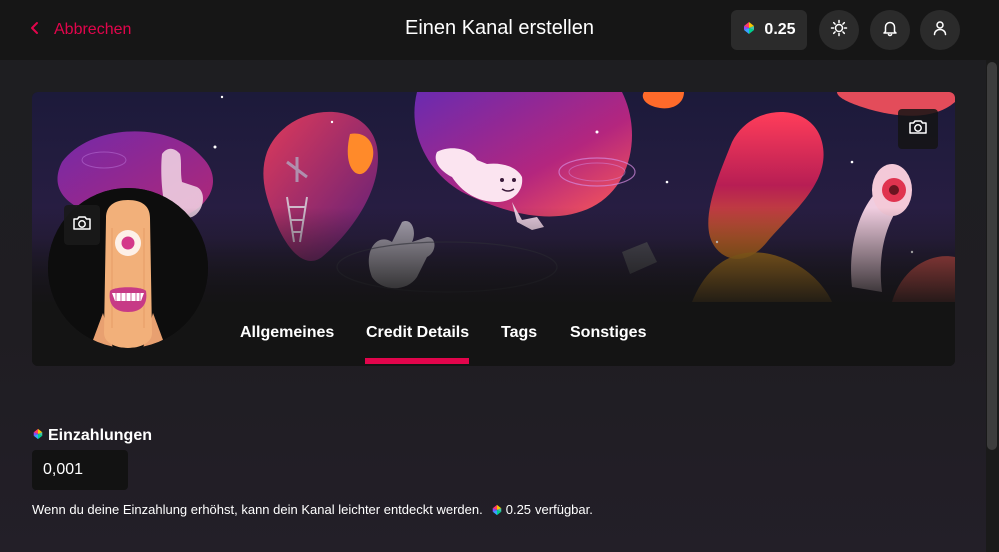  I want to click on theme-toggle-button, so click(839, 30).